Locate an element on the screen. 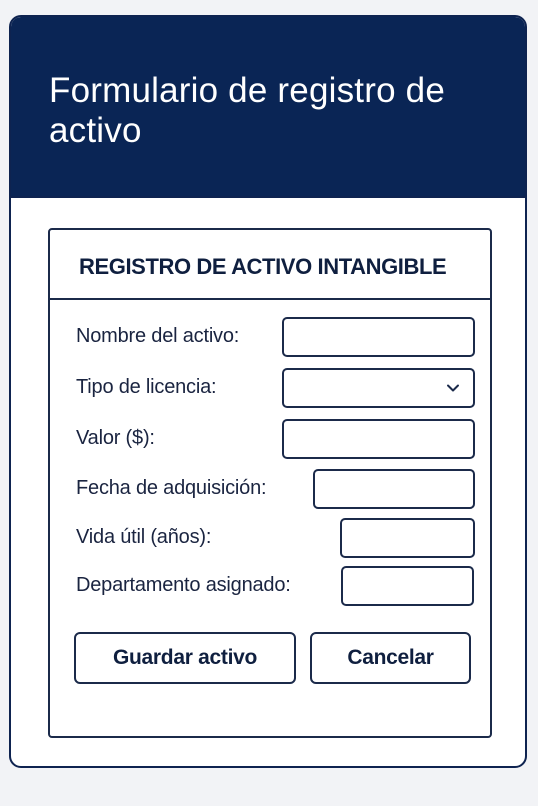 The image size is (538, 806). acquisition-date-label: Fecha de adquisición: is located at coordinates (171, 488).